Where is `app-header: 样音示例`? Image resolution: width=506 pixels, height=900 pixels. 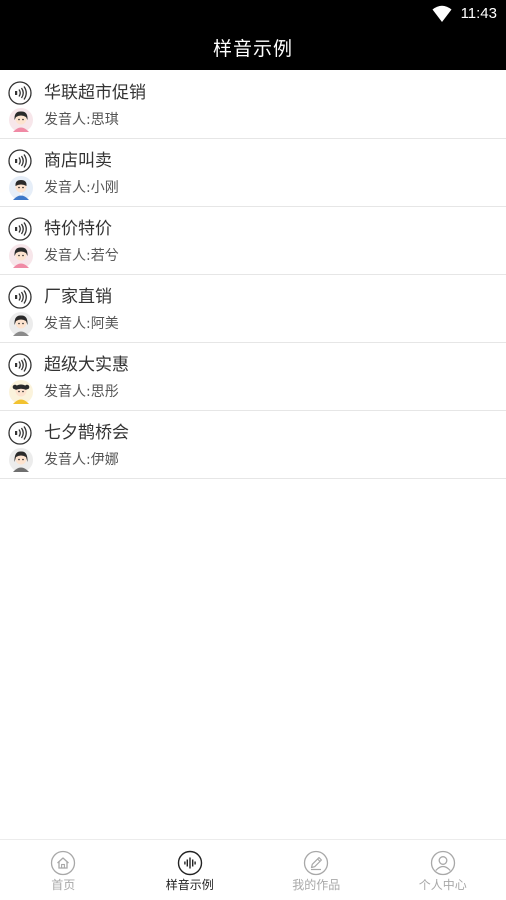
app-header: 样音示例 is located at coordinates (253, 49).